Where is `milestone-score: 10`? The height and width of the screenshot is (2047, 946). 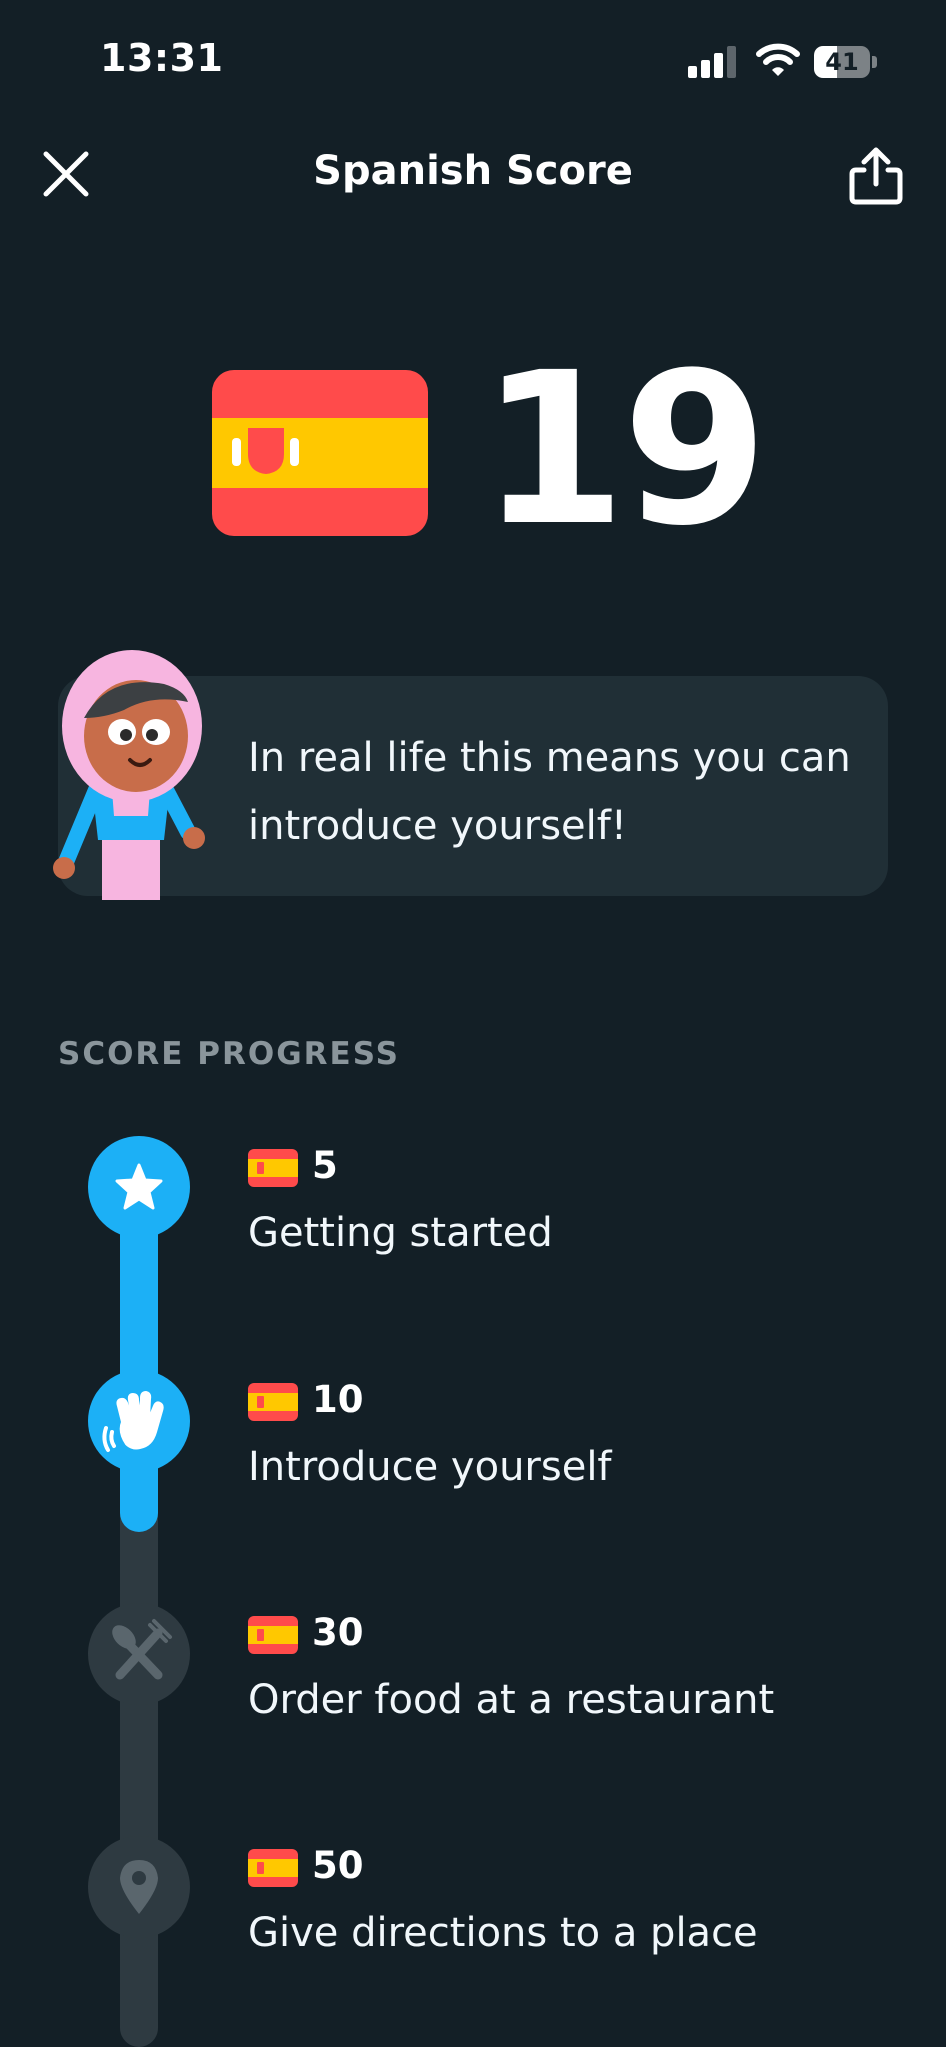 milestone-score: 10 is located at coordinates (338, 1399).